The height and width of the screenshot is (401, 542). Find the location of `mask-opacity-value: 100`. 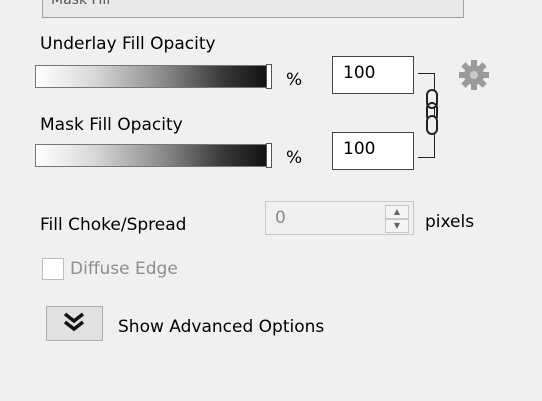

mask-opacity-value: 100 is located at coordinates (359, 149).